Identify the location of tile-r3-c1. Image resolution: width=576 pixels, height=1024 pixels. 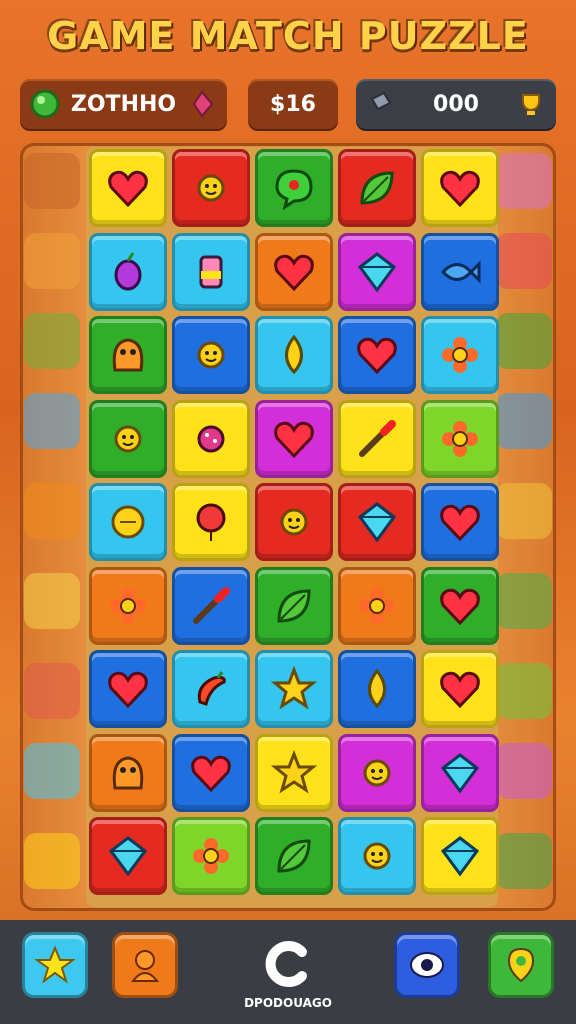
(128, 355).